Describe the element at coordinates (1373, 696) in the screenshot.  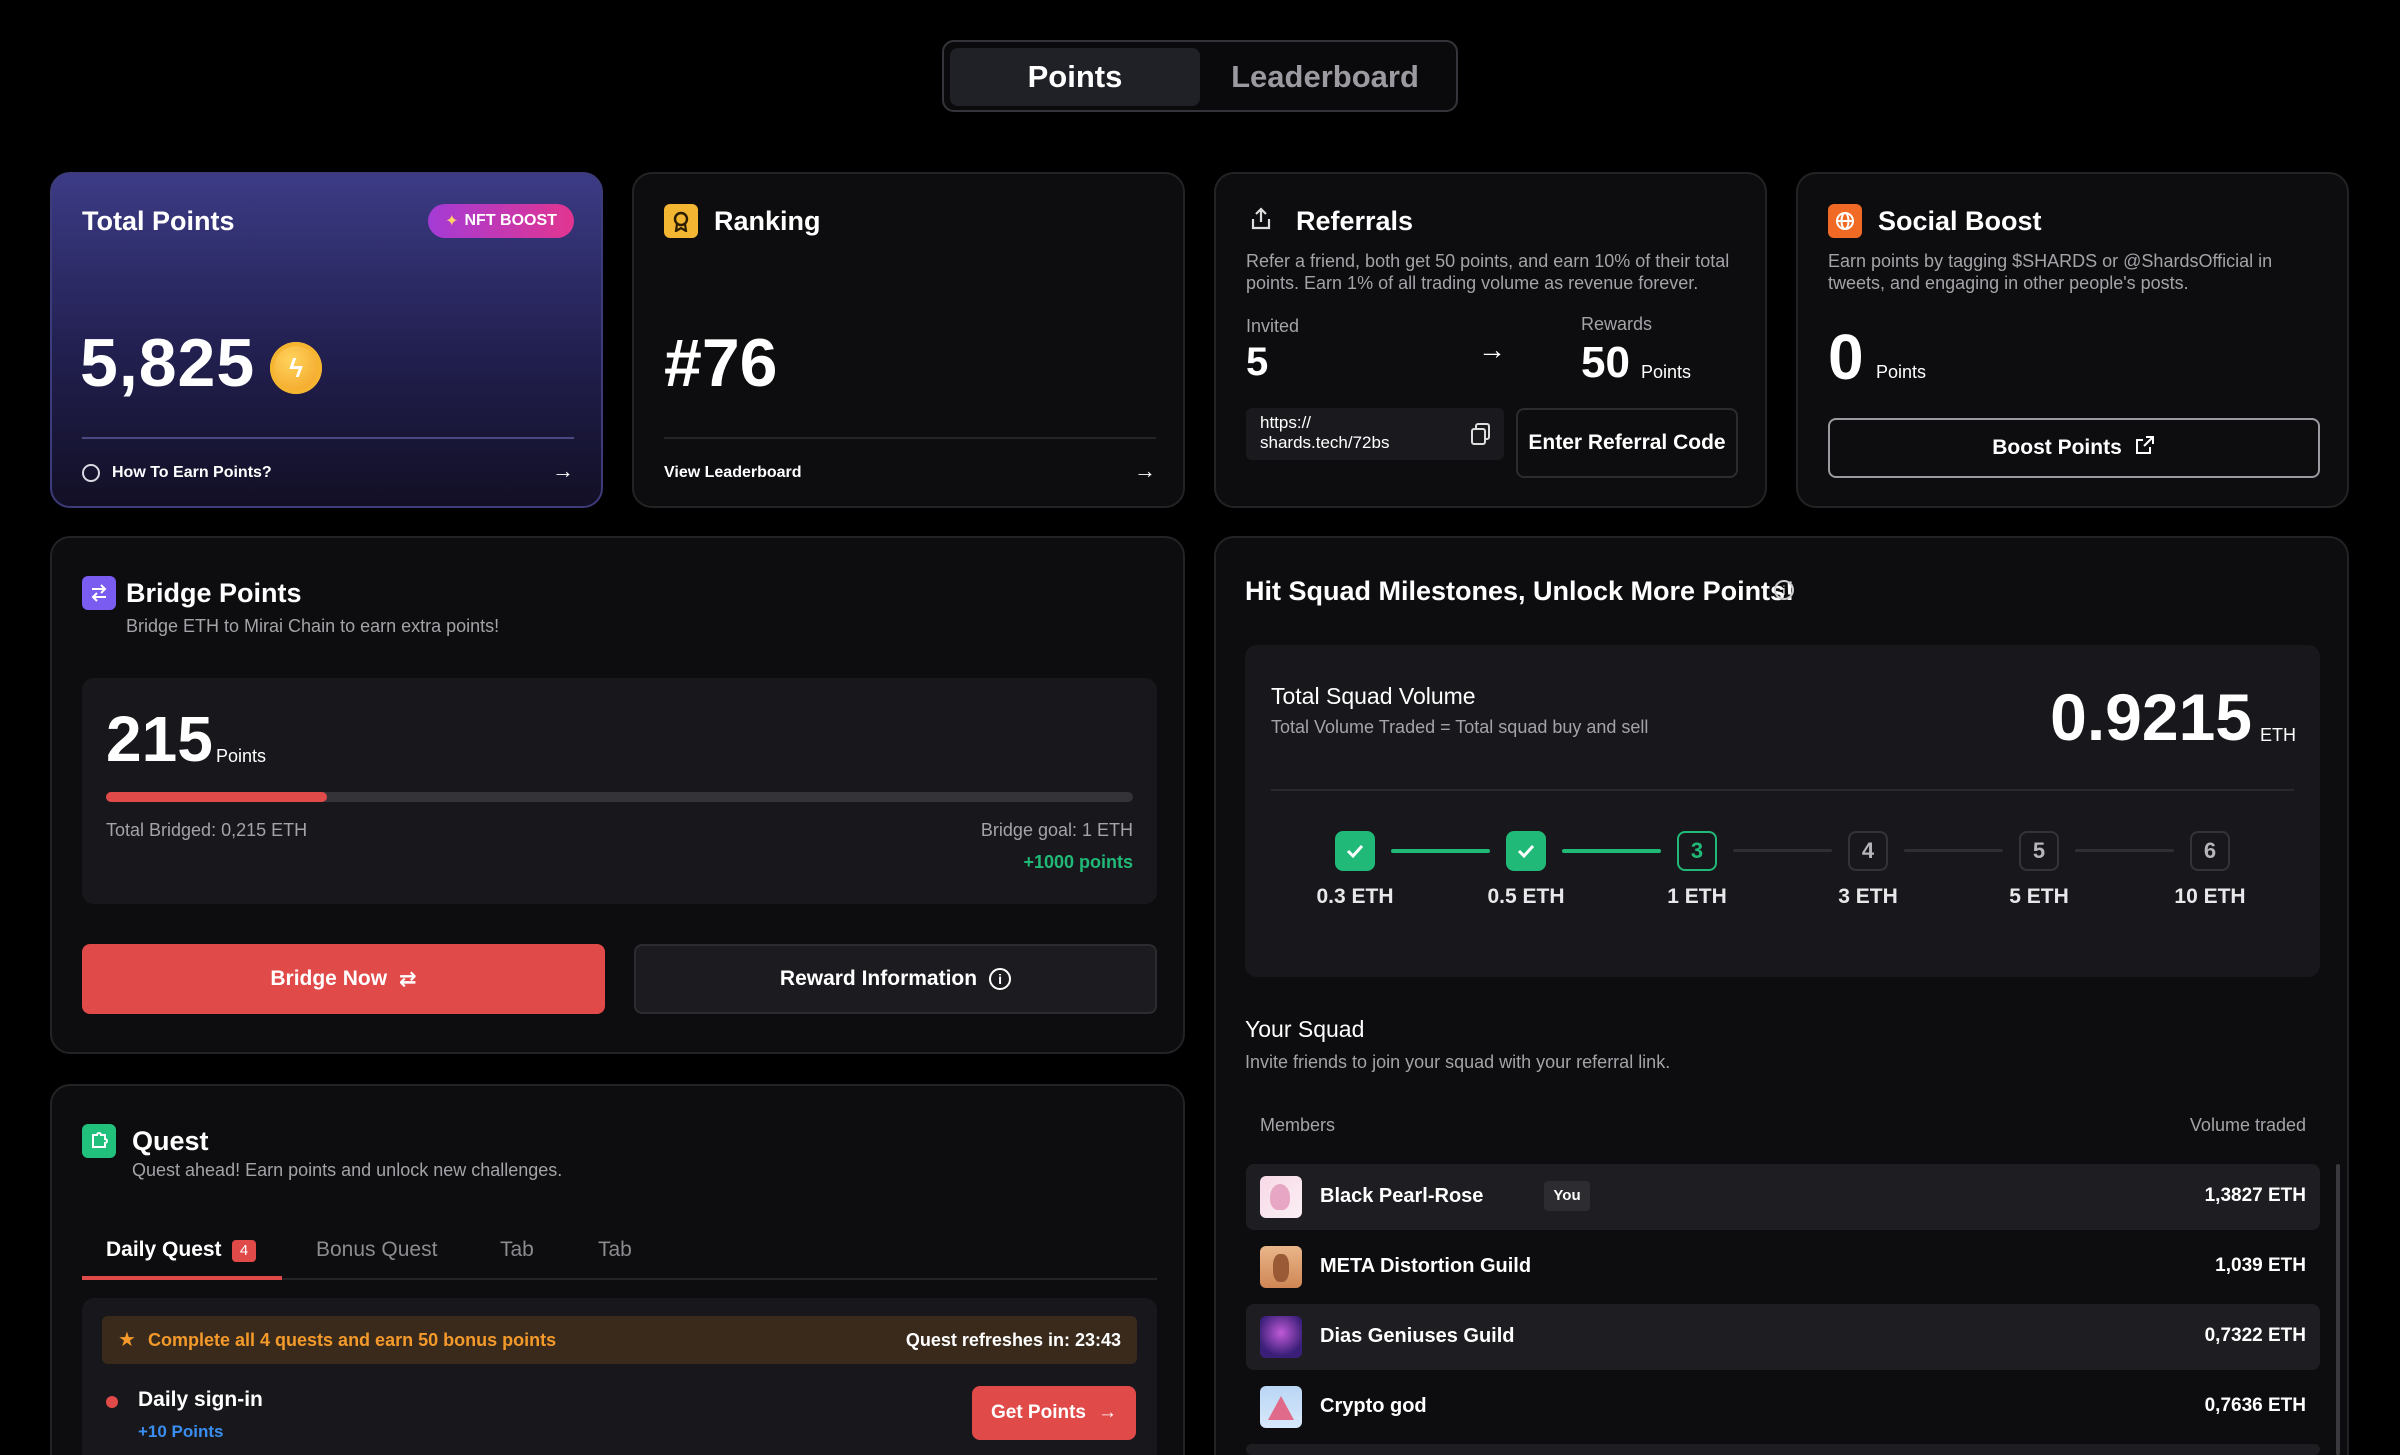
I see `squad-volume-title: Total Squad Volume` at that location.